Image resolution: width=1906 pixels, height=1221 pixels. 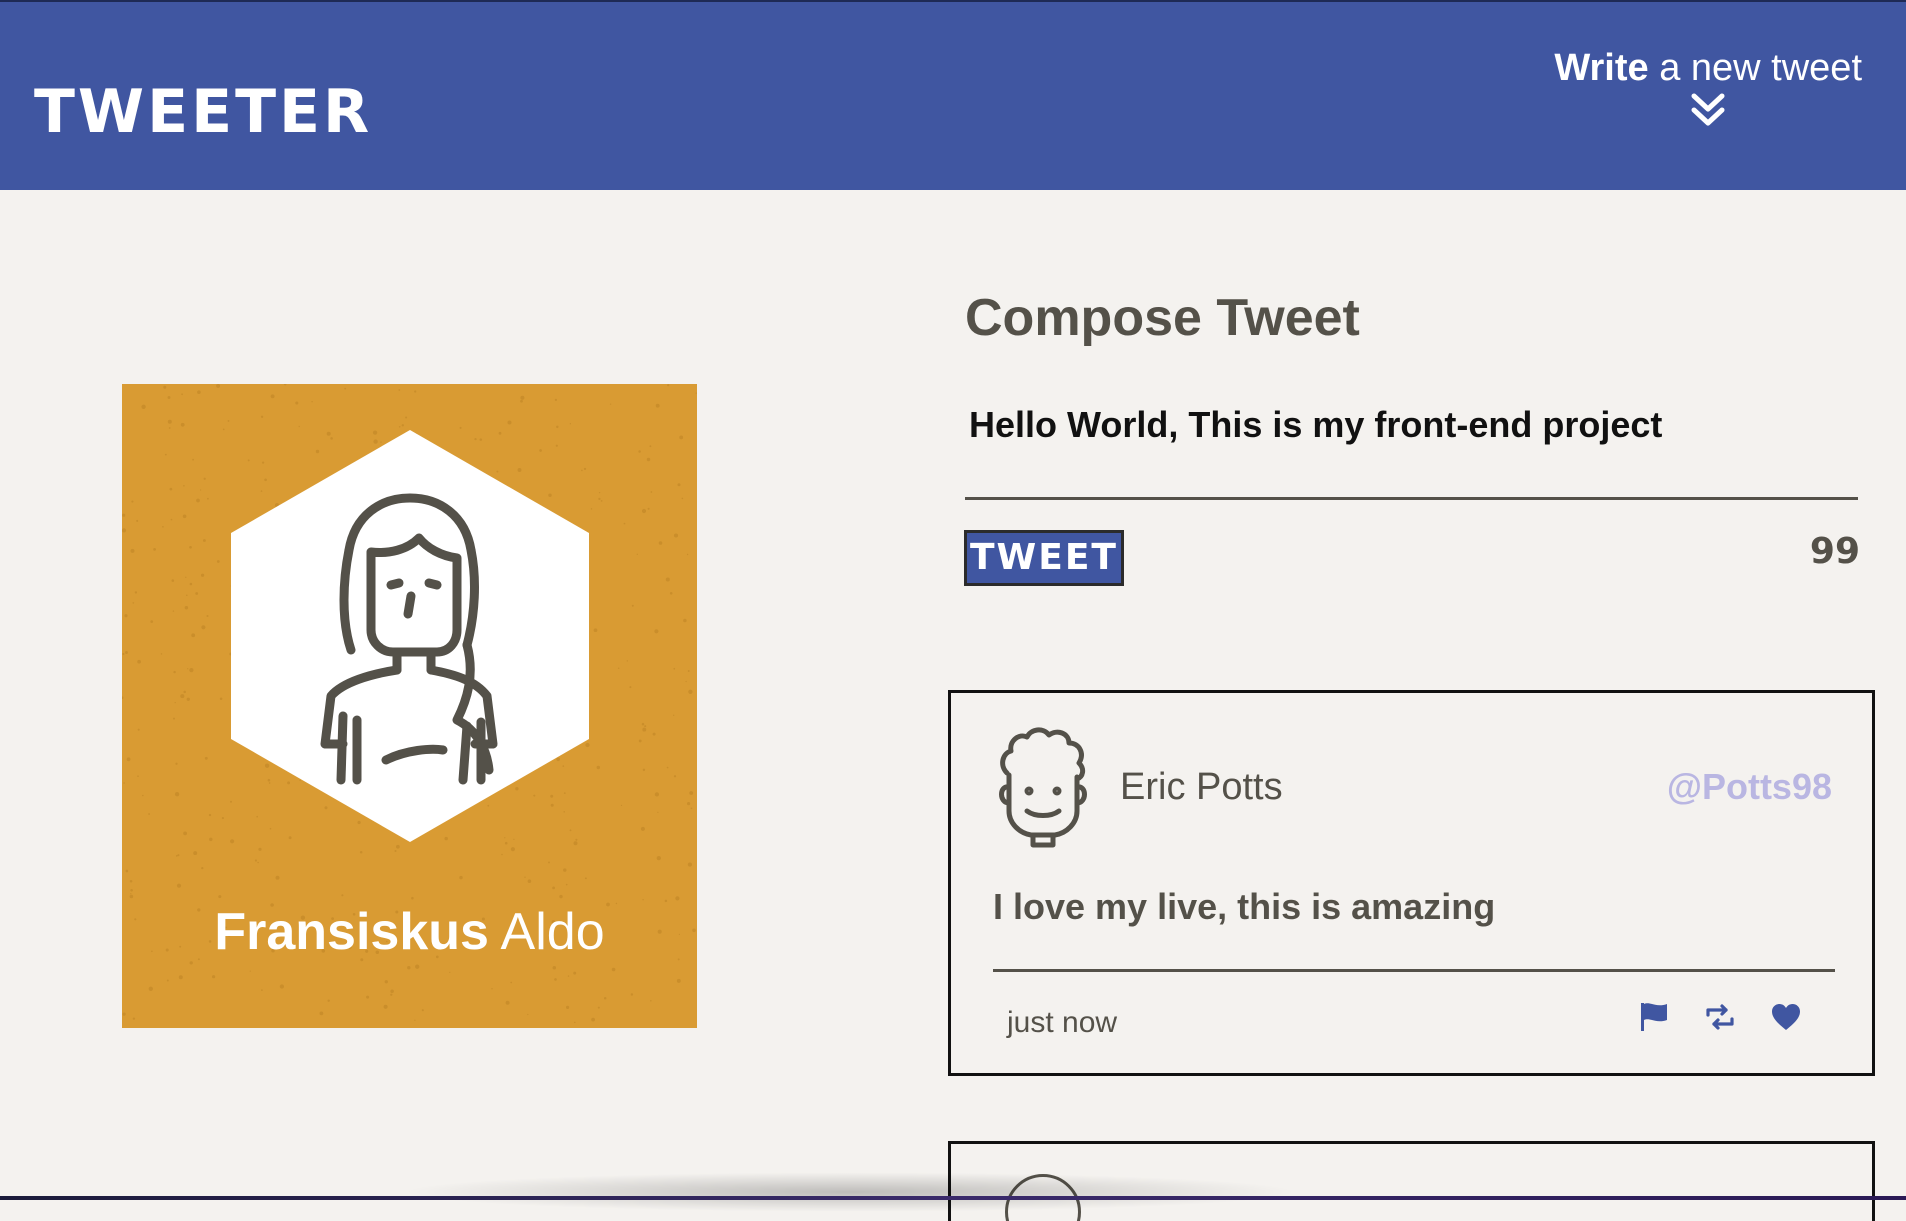 What do you see at coordinates (1044, 558) in the screenshot?
I see `tweet-submit-button: TWEET` at bounding box center [1044, 558].